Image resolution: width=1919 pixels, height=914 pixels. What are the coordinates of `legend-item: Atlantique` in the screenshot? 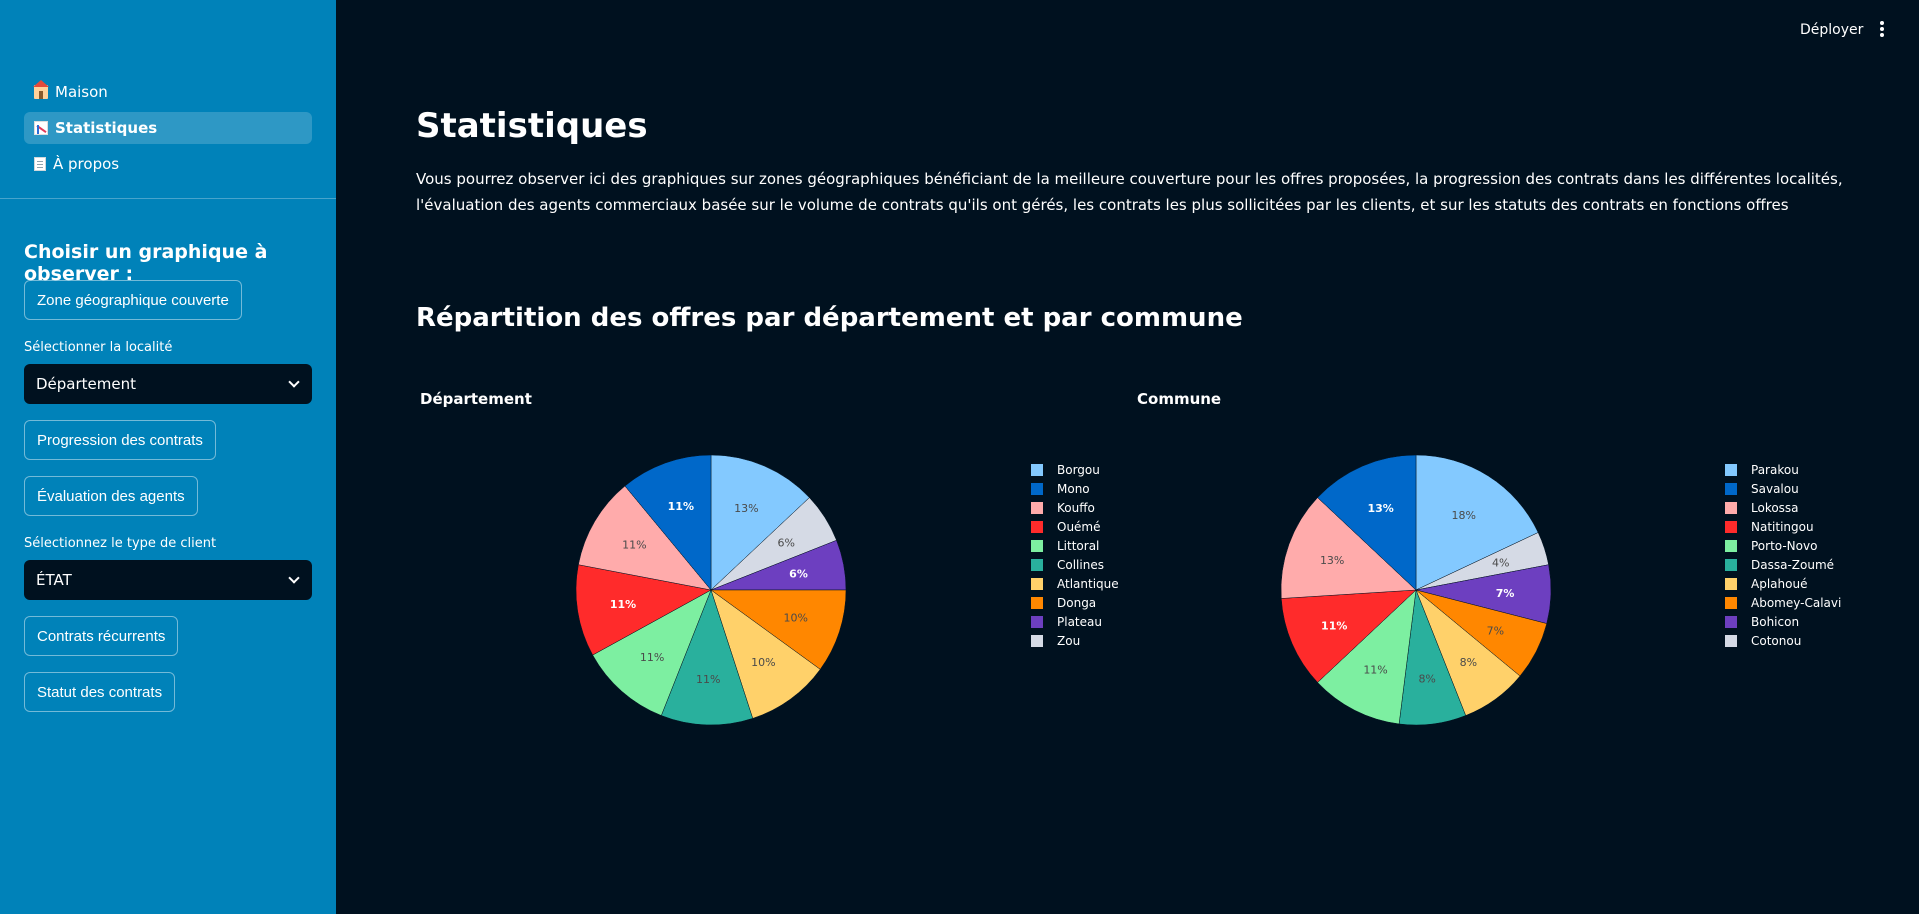 It's located at (1075, 583).